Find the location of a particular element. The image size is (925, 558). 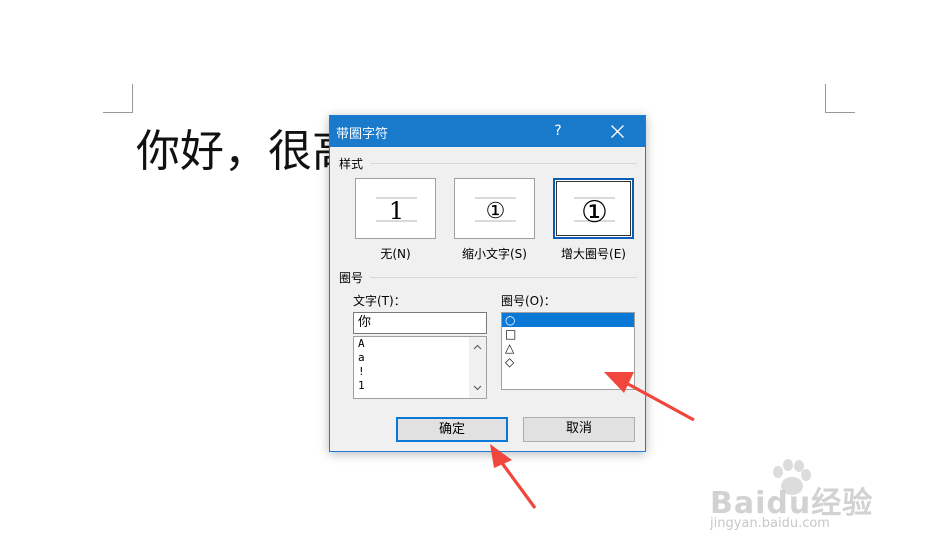

watermark-url: jingyan.baidu.com is located at coordinates (770, 523).